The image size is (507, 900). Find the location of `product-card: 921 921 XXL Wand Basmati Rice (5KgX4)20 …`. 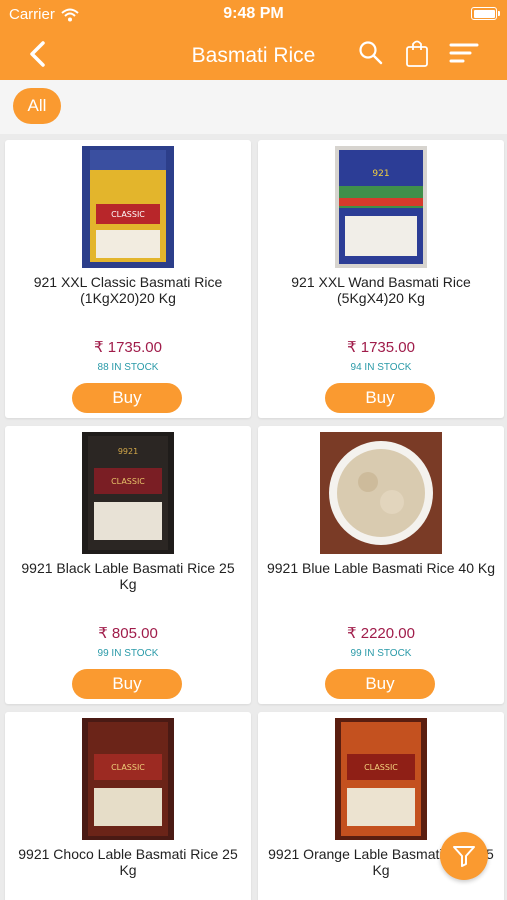

product-card: 921 921 XXL Wand Basmati Rice (5KgX4)20 … is located at coordinates (381, 279).